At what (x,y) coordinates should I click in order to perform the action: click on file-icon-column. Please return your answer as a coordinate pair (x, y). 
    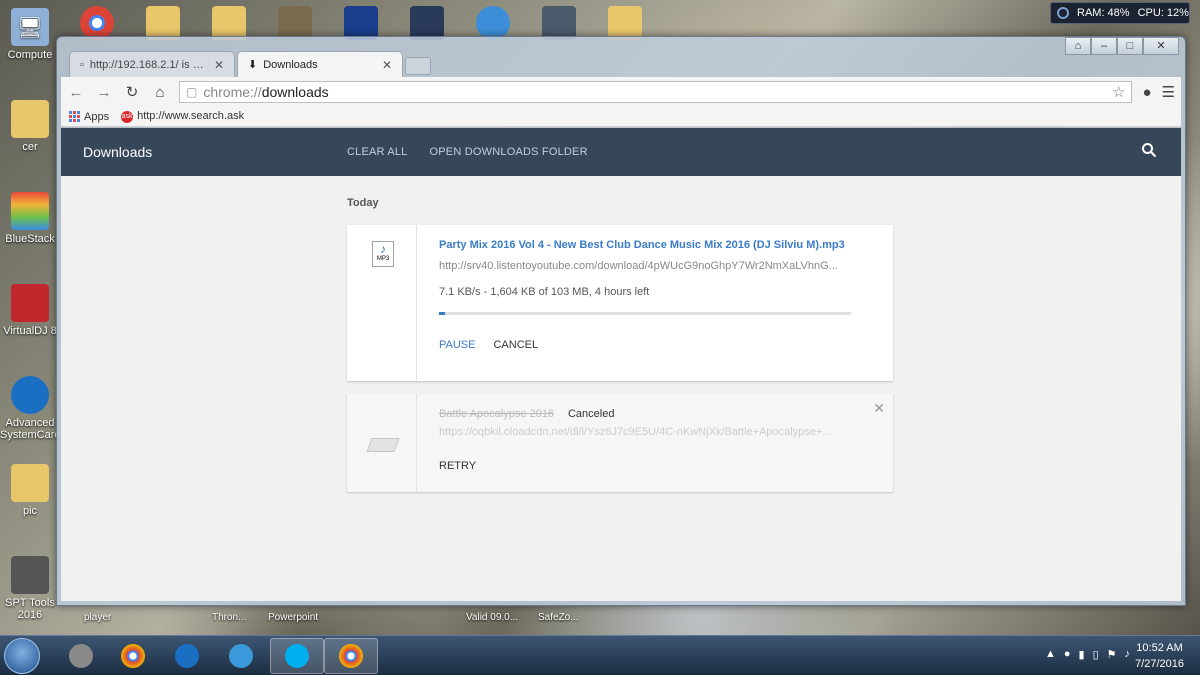
    Looking at the image, I should click on (382, 443).